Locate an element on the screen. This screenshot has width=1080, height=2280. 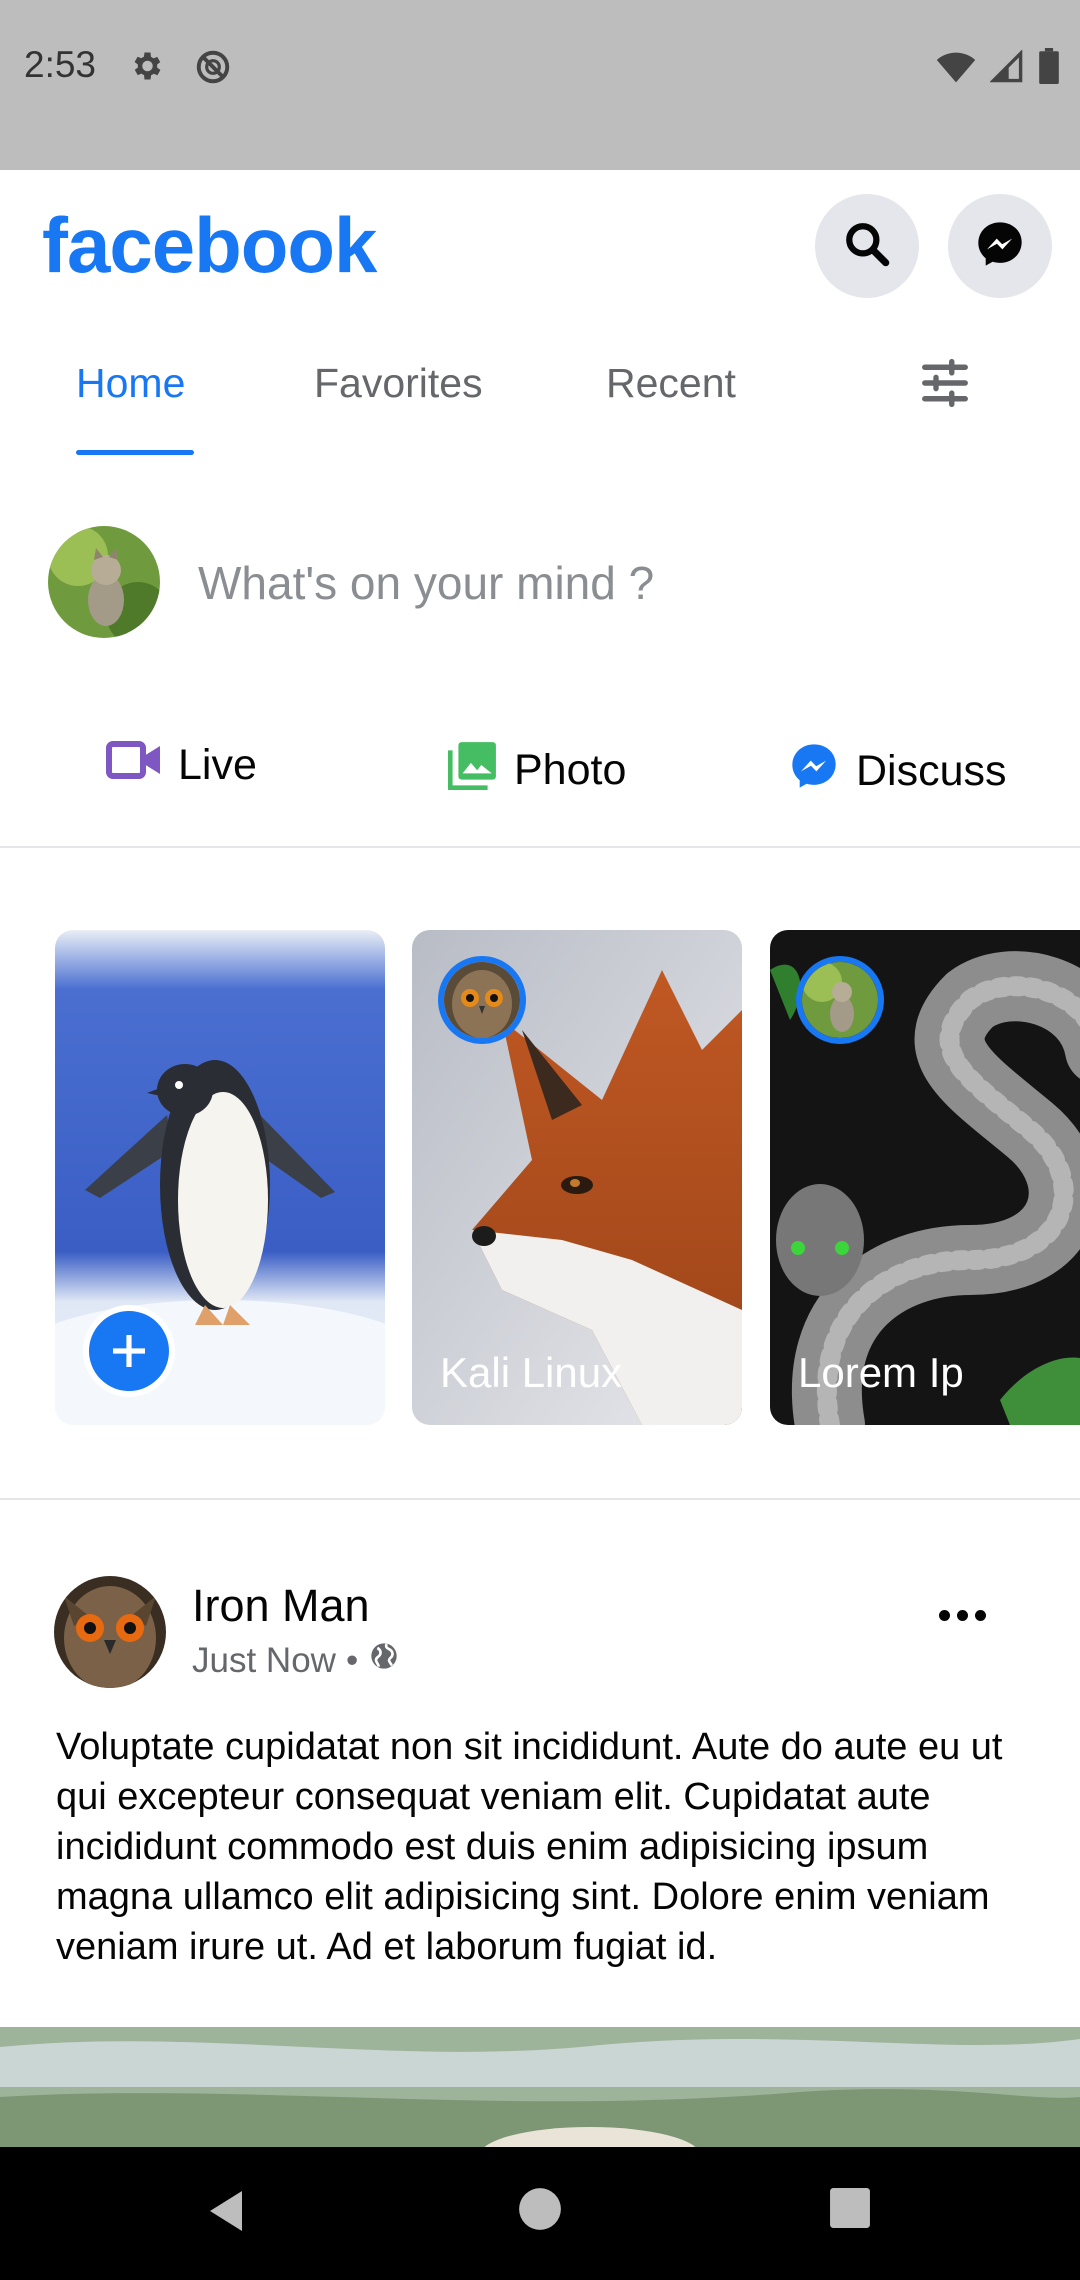
post-time: Just Now is located at coordinates (264, 1660).